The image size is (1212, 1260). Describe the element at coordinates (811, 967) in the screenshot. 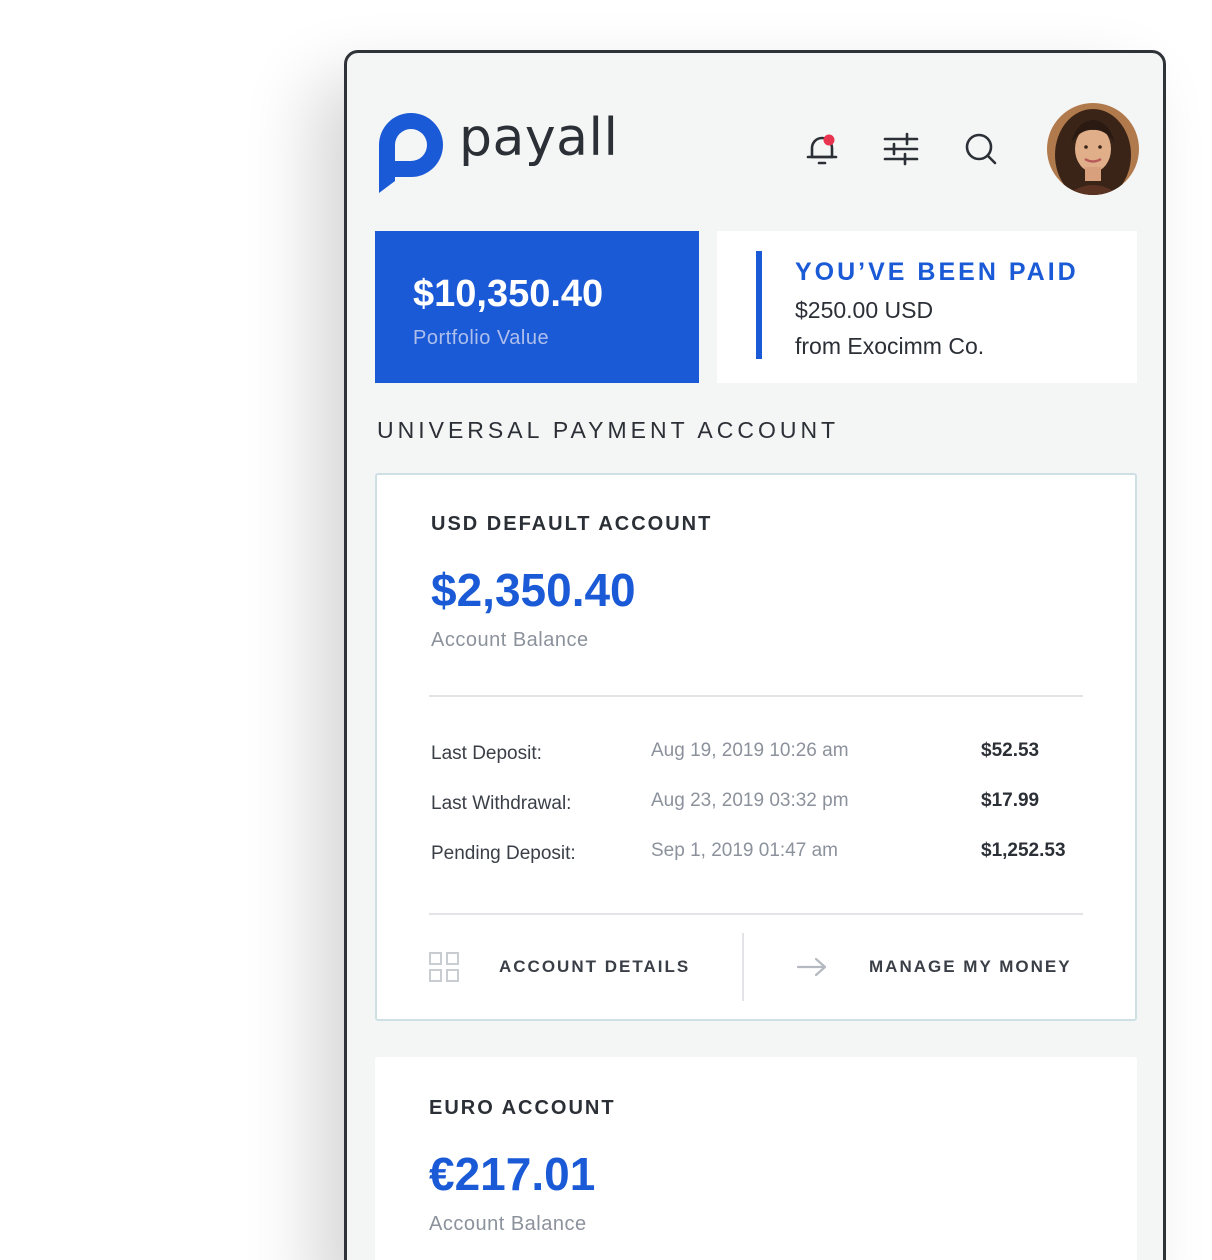

I see `arrow-right-icon` at that location.